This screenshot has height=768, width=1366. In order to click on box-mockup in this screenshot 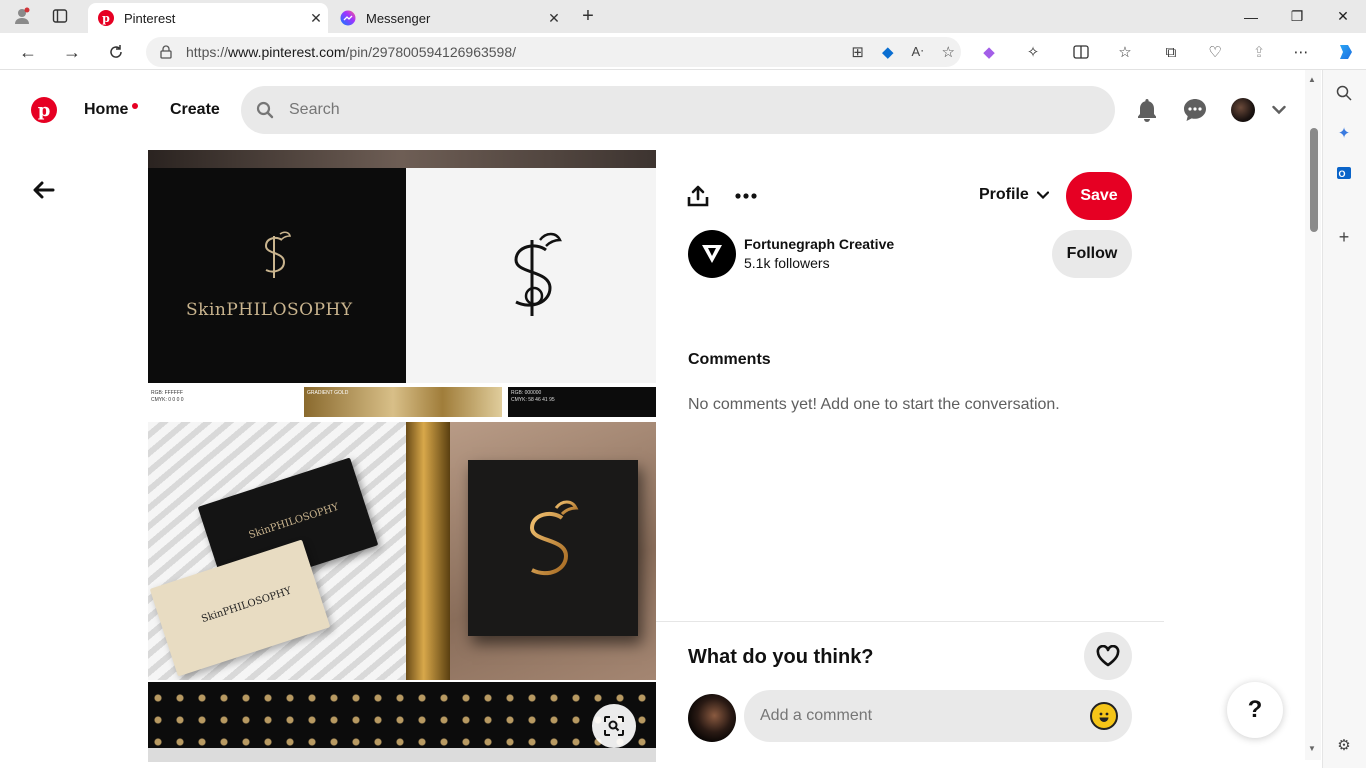, I will do `click(553, 551)`.